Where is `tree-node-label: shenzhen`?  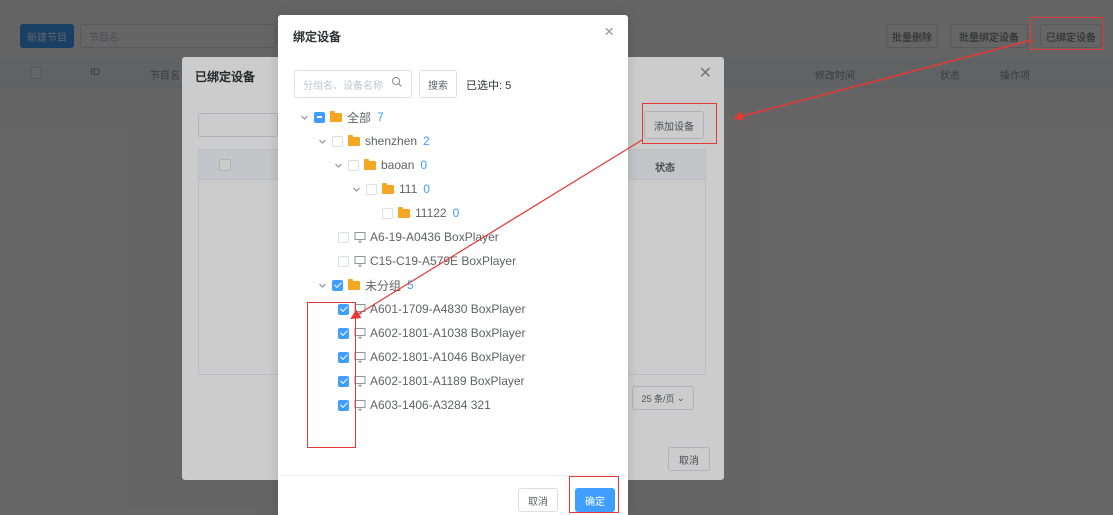 tree-node-label: shenzhen is located at coordinates (391, 141).